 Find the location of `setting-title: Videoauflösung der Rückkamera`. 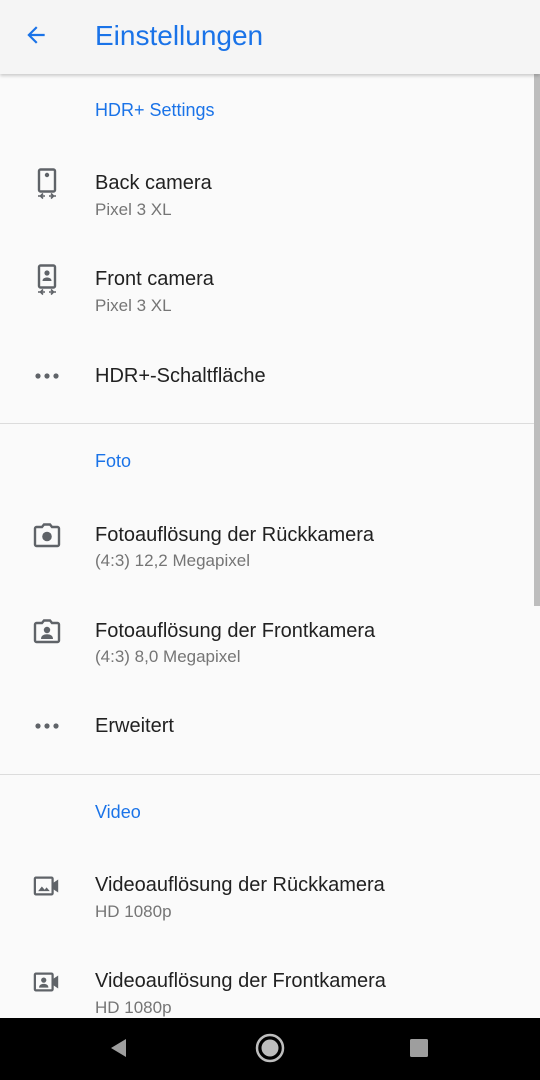

setting-title: Videoauflösung der Rückkamera is located at coordinates (240, 885).